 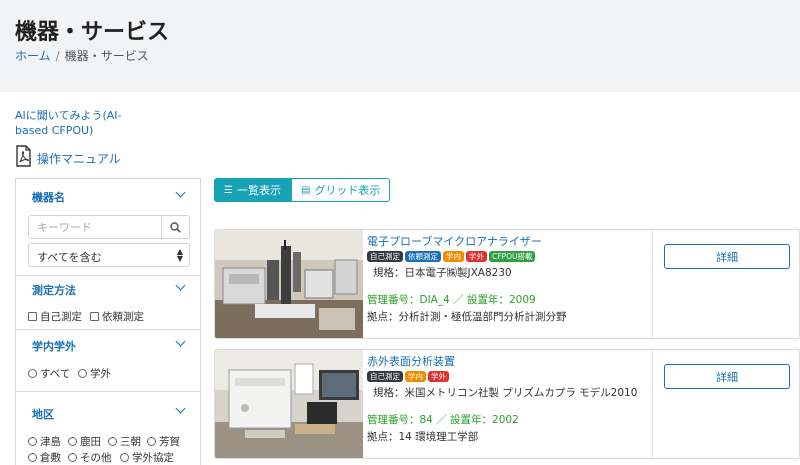 I want to click on list-view-label: 一覧表示, so click(x=258, y=190).